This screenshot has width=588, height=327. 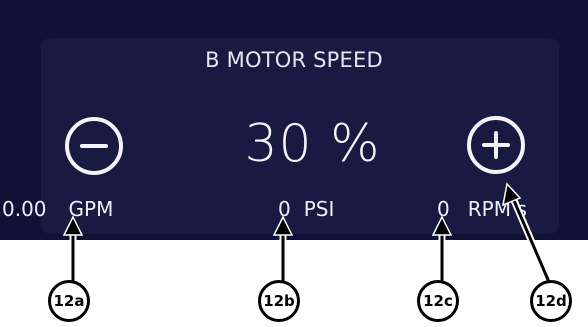 What do you see at coordinates (279, 301) in the screenshot?
I see `callout-12b: 12b` at bounding box center [279, 301].